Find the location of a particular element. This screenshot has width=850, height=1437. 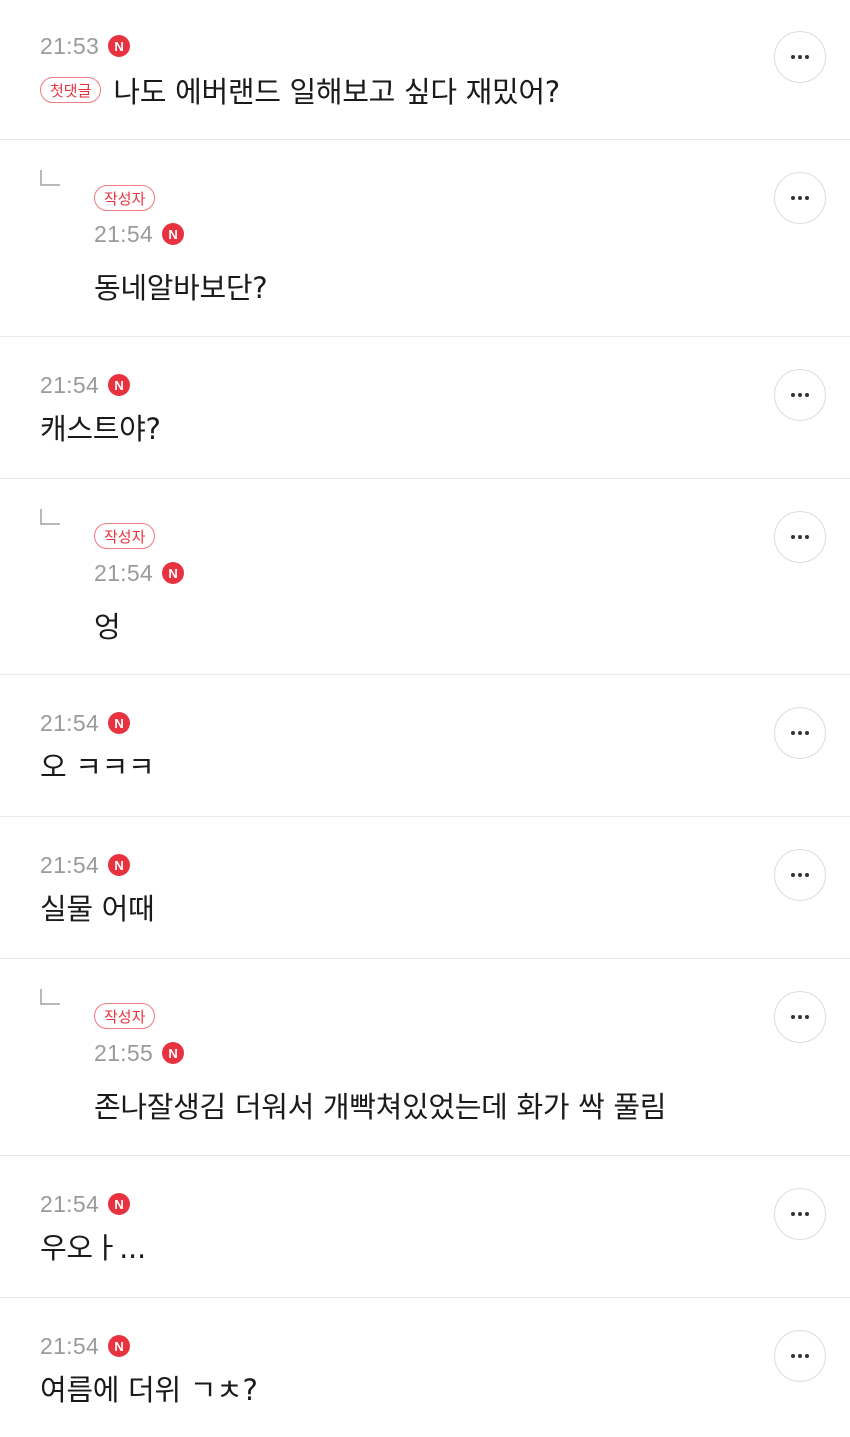

comment-text: 존나잘생김 더워서 개빡쳐있었는데 화가 싹 풀림 is located at coordinates (380, 1107).